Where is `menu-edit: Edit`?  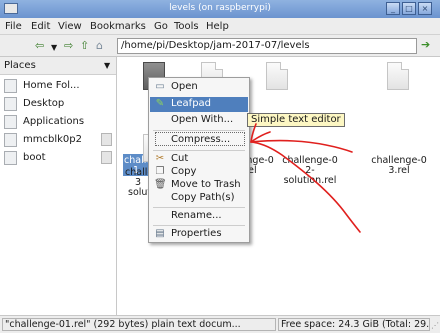
menu-edit: Edit is located at coordinates (40, 26).